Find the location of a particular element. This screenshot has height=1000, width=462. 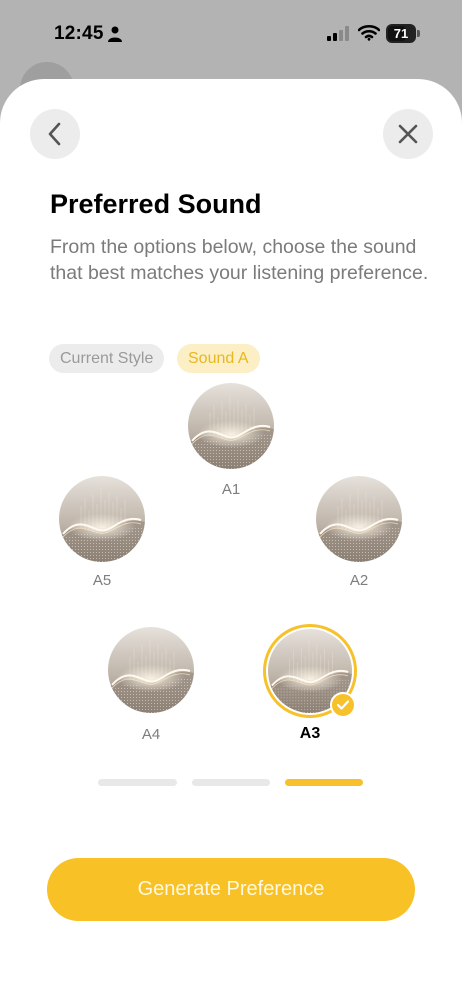

battery-icon: 71 is located at coordinates (403, 33).